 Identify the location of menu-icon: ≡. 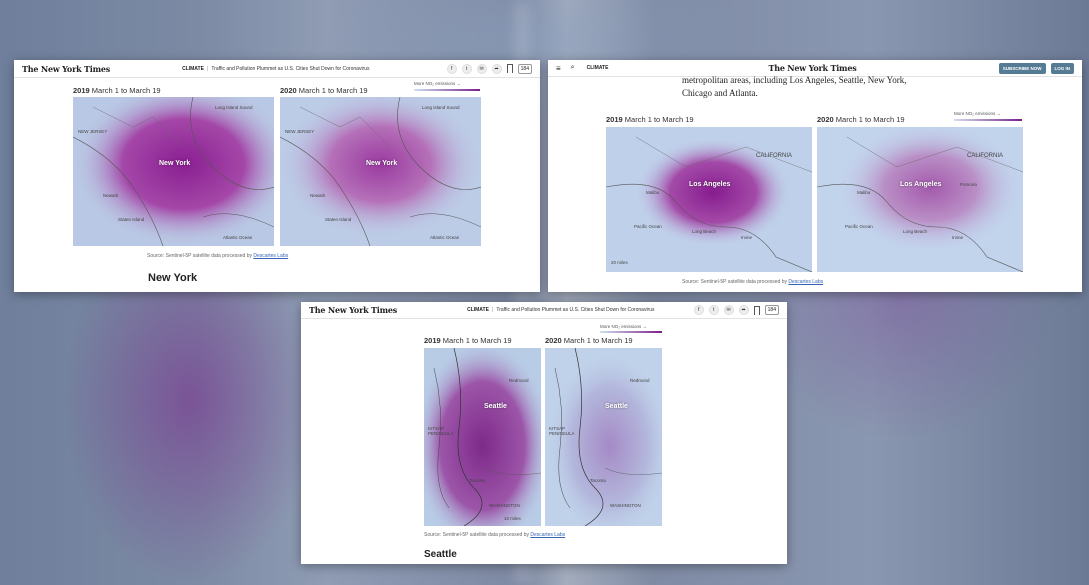
(558, 68).